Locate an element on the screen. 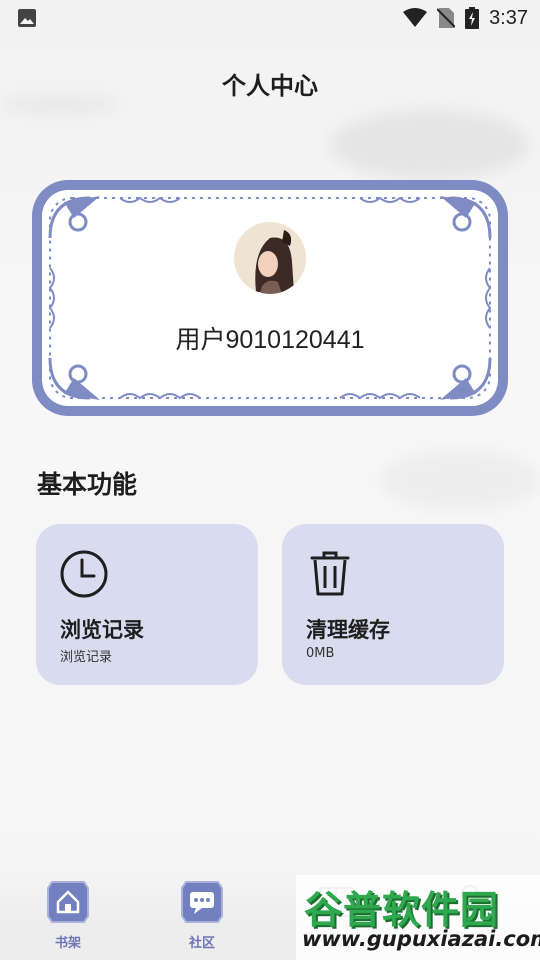 The height and width of the screenshot is (960, 540). clock-icon is located at coordinates (84, 574).